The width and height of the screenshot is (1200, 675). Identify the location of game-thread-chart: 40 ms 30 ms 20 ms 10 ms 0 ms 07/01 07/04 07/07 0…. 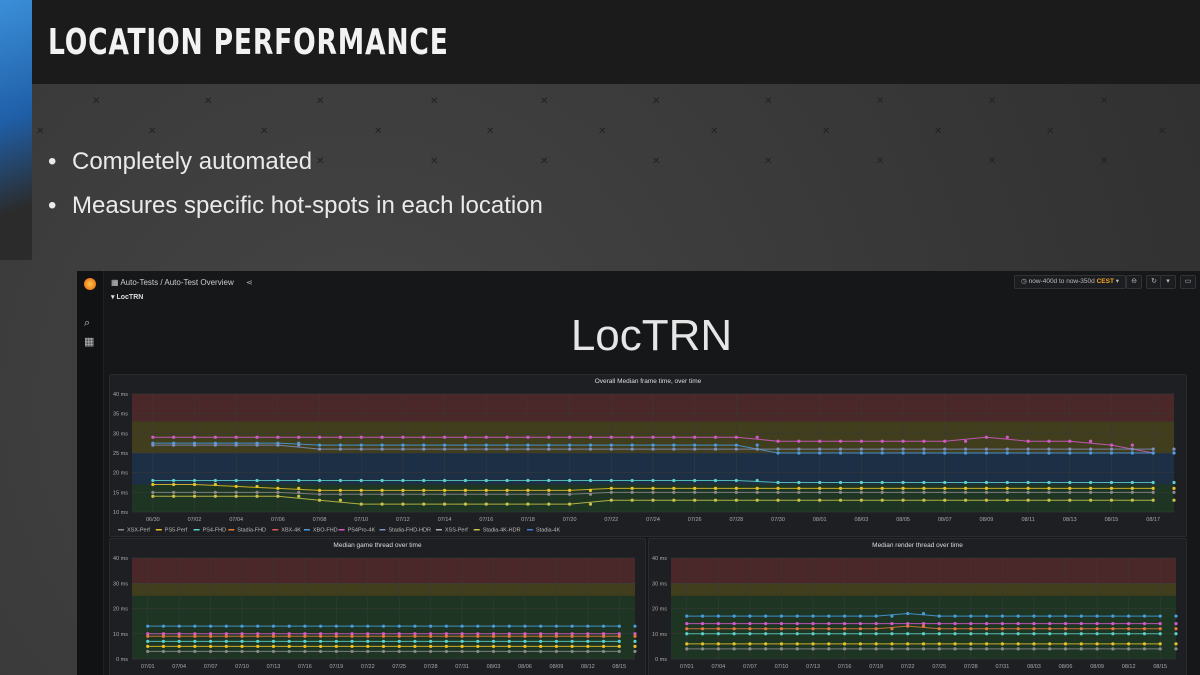
(377, 607).